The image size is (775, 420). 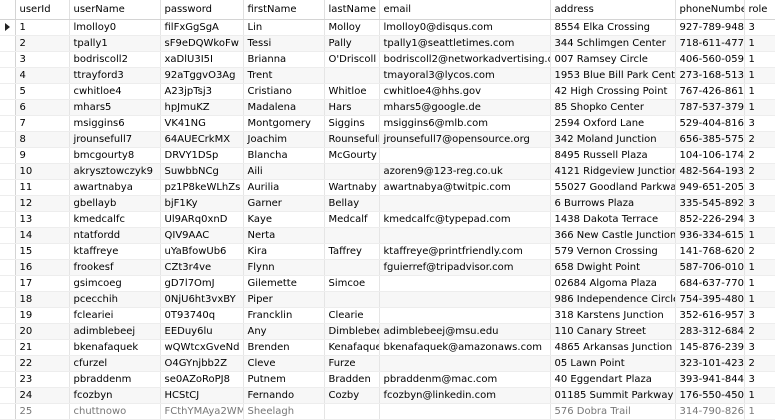 I want to click on cell-password: A23jpTsj3, so click(x=202, y=91).